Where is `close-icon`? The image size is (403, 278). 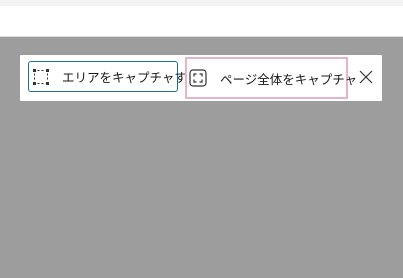
close-icon is located at coordinates (366, 78).